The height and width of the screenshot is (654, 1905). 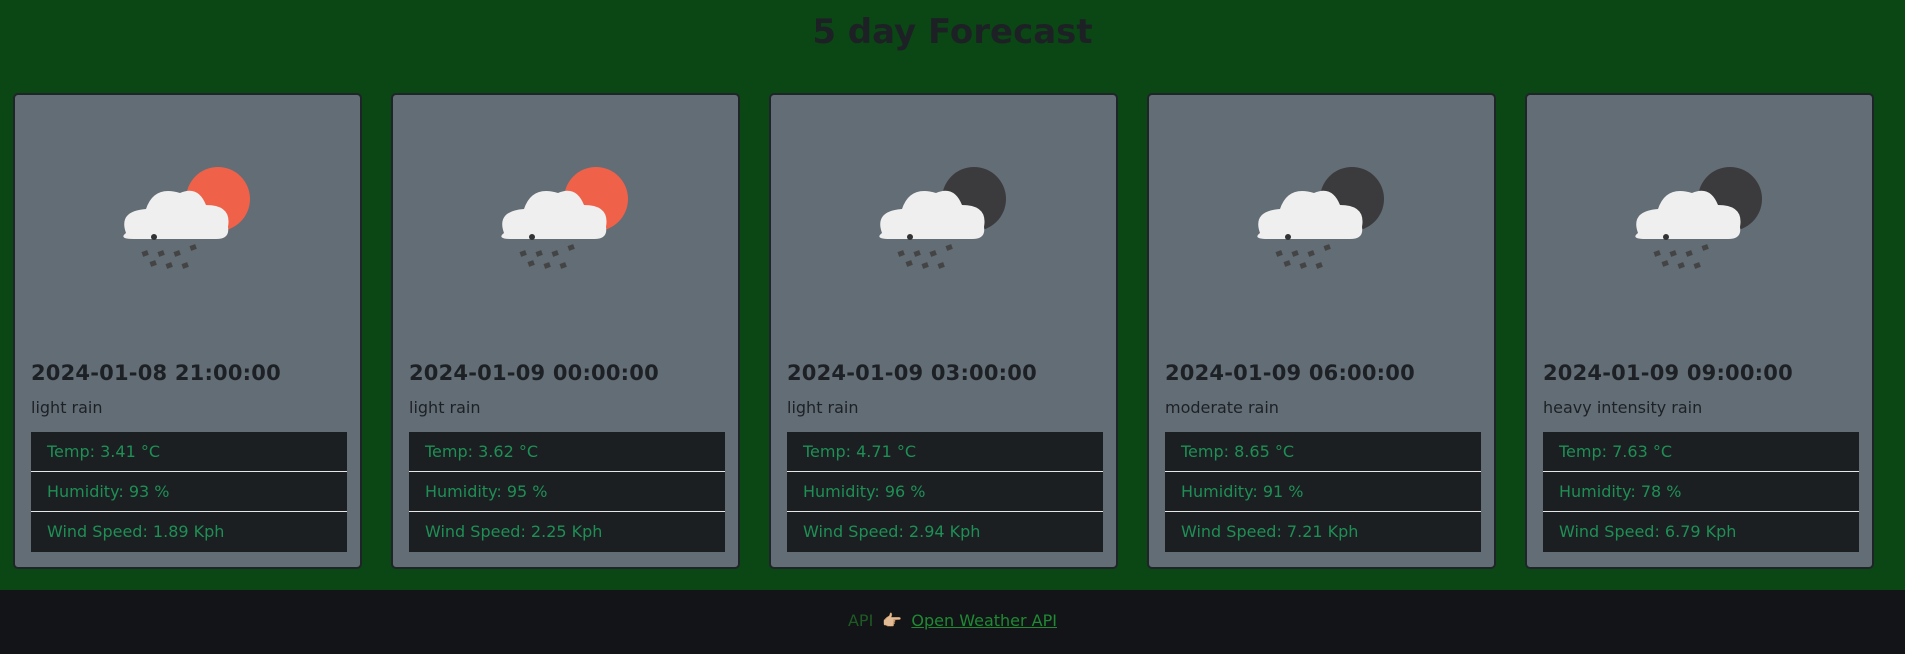 I want to click on forecast-datetime: 2024-01-09 09:00:00, so click(x=1668, y=373).